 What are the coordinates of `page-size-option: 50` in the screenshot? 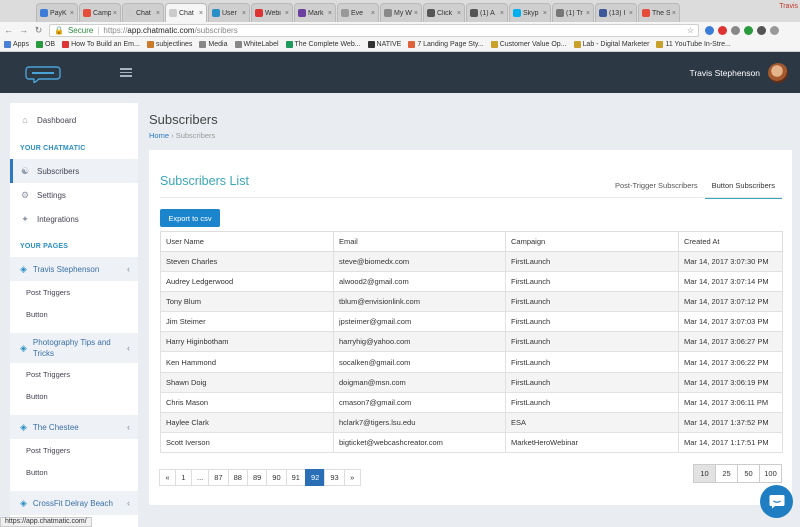 It's located at (748, 473).